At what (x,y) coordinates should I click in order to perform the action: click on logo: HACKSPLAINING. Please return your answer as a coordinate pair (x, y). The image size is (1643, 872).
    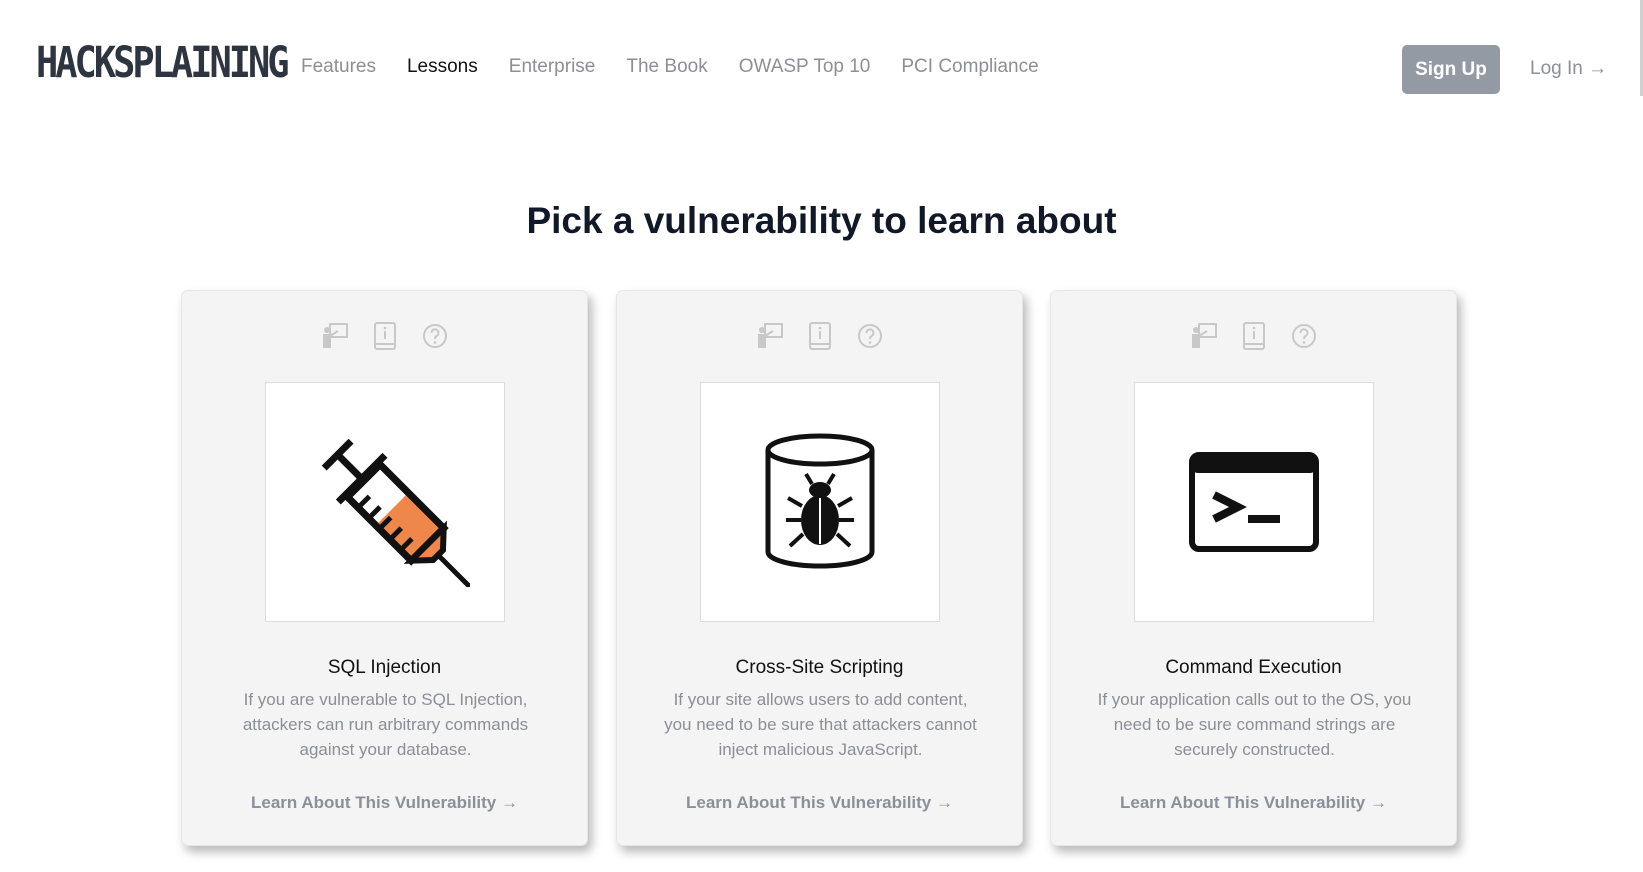
    Looking at the image, I should click on (163, 62).